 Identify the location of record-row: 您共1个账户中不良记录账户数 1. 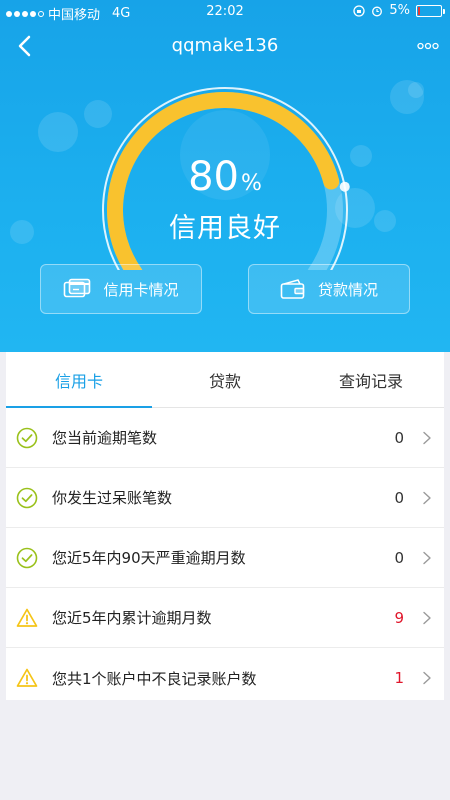
(225, 678).